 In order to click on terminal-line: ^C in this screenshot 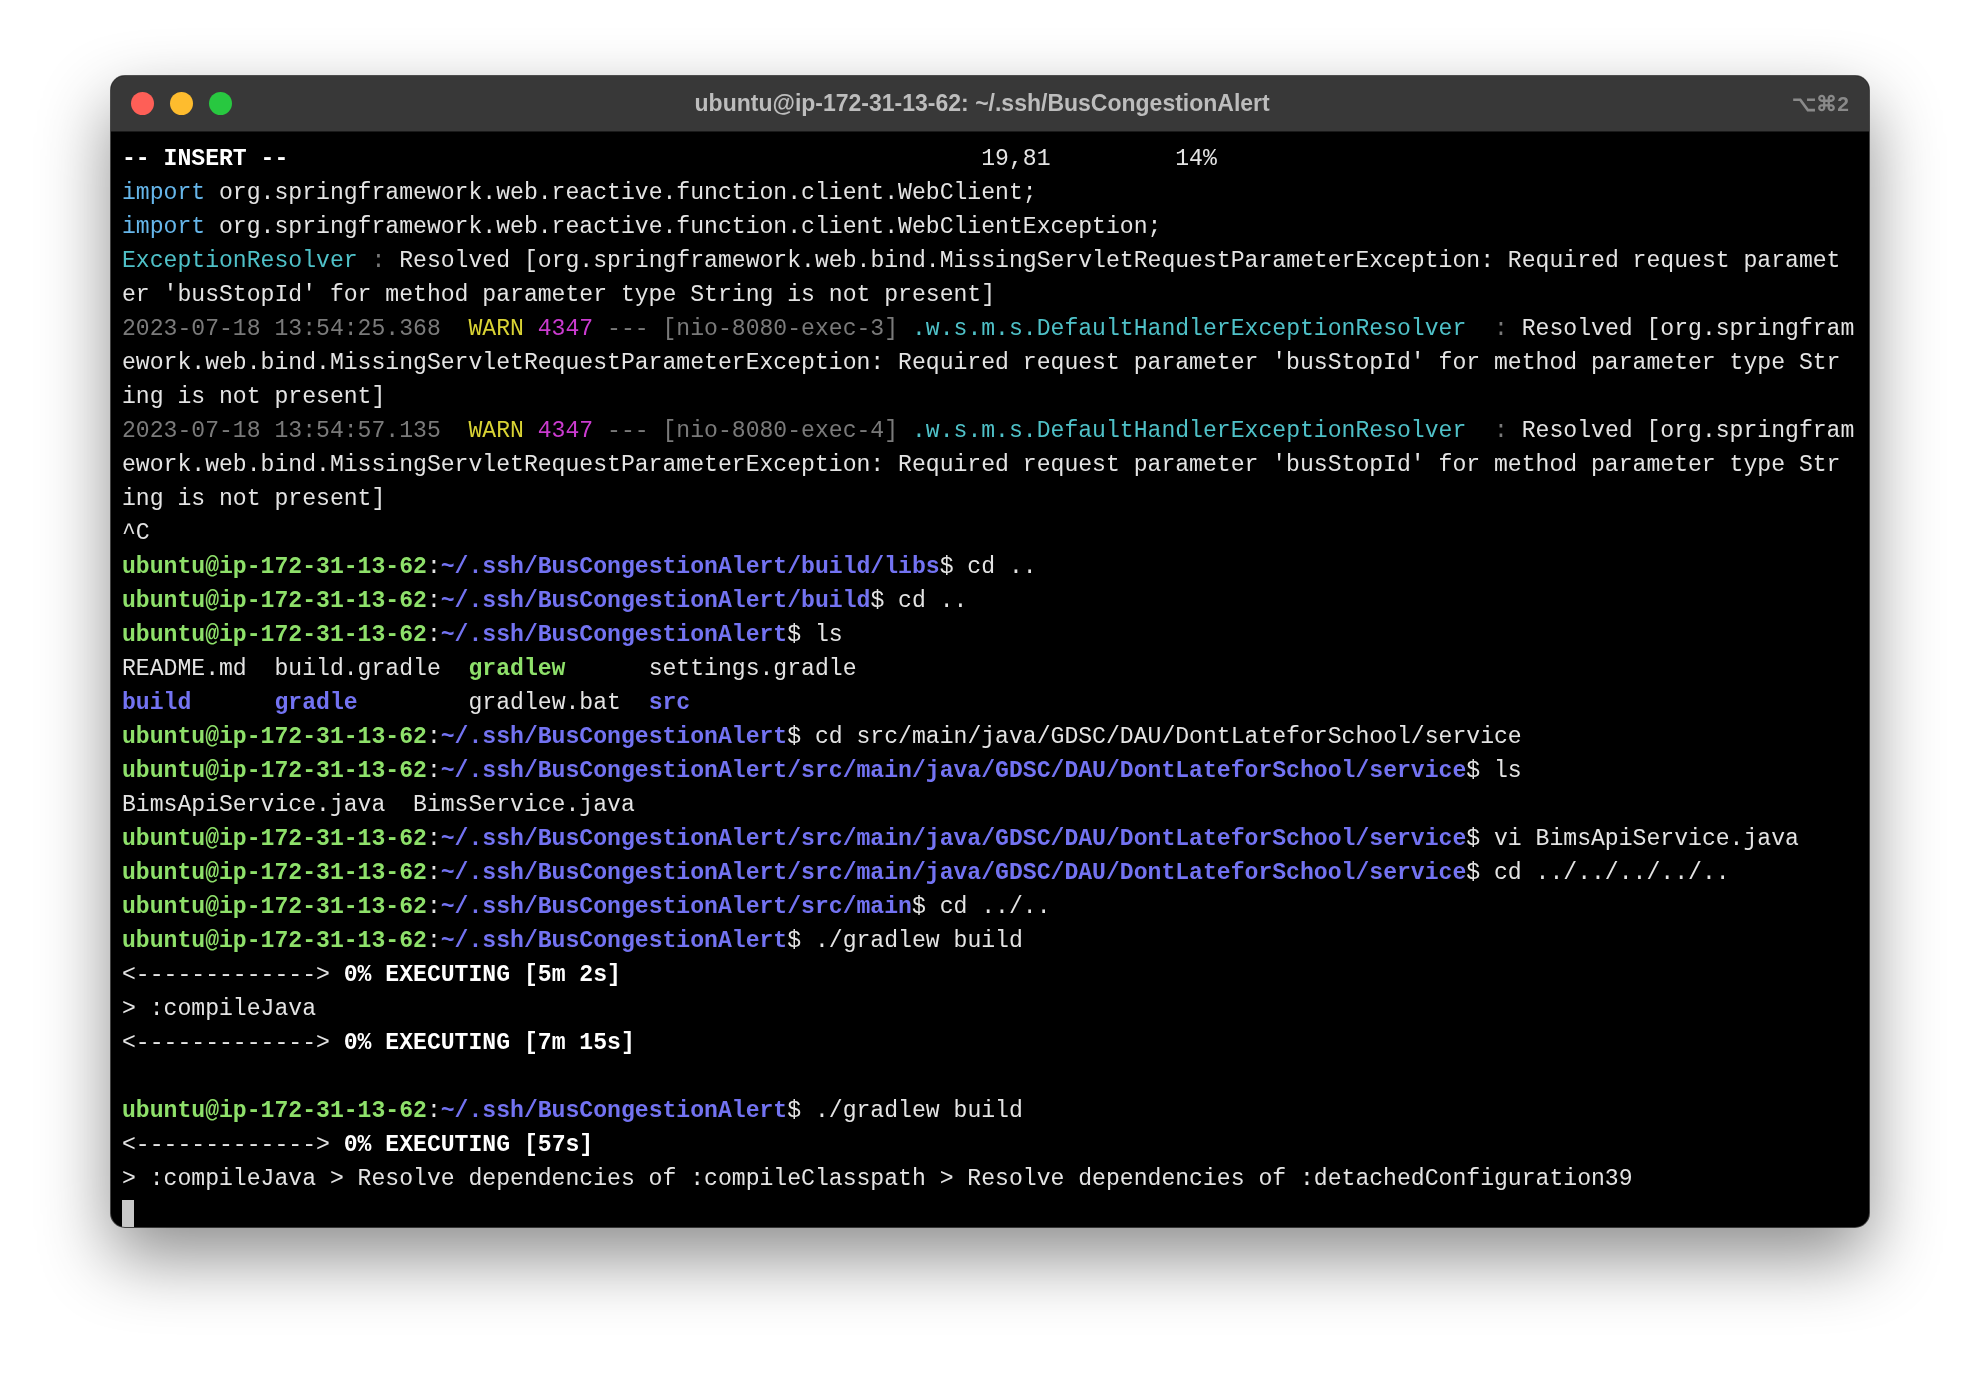, I will do `click(136, 533)`.